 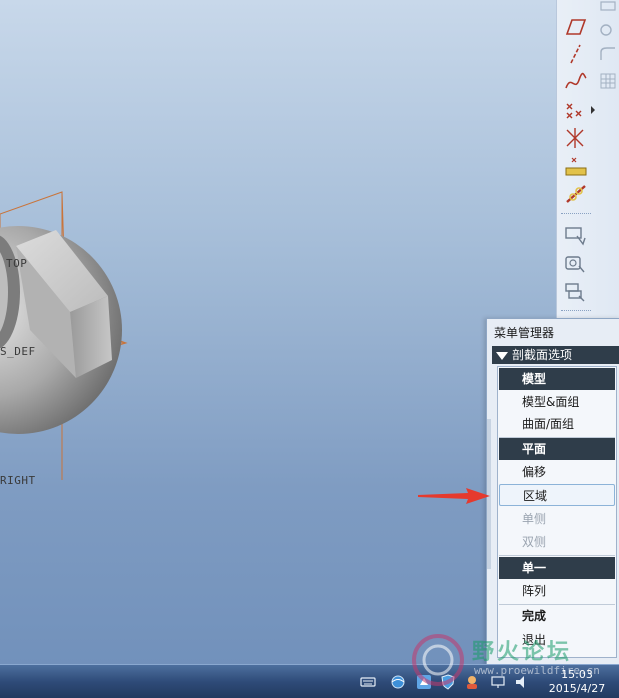 I want to click on copy-geometry-button, so click(x=576, y=236).